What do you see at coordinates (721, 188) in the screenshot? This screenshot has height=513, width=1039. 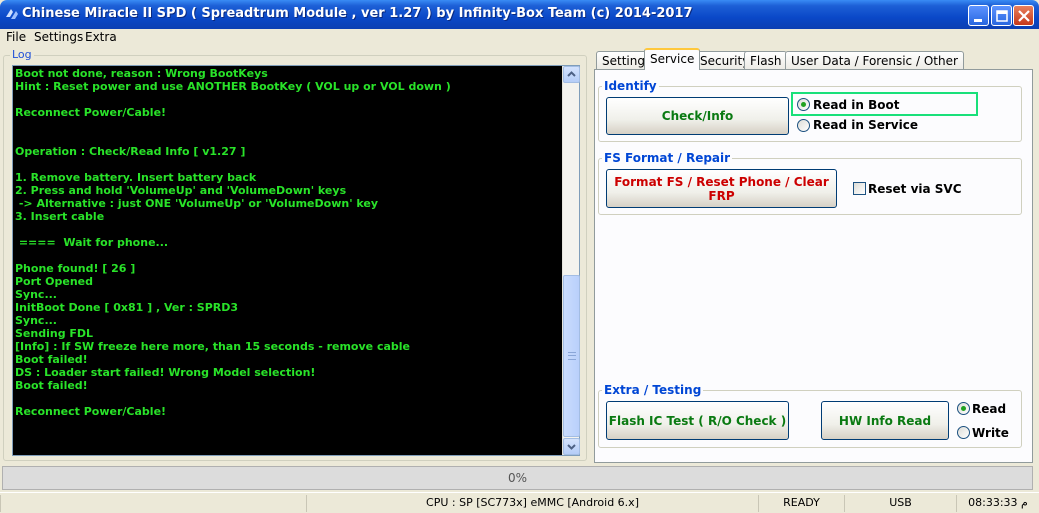 I see `format-fs-button: Format FS / Reset Phone / Clear FRP` at bounding box center [721, 188].